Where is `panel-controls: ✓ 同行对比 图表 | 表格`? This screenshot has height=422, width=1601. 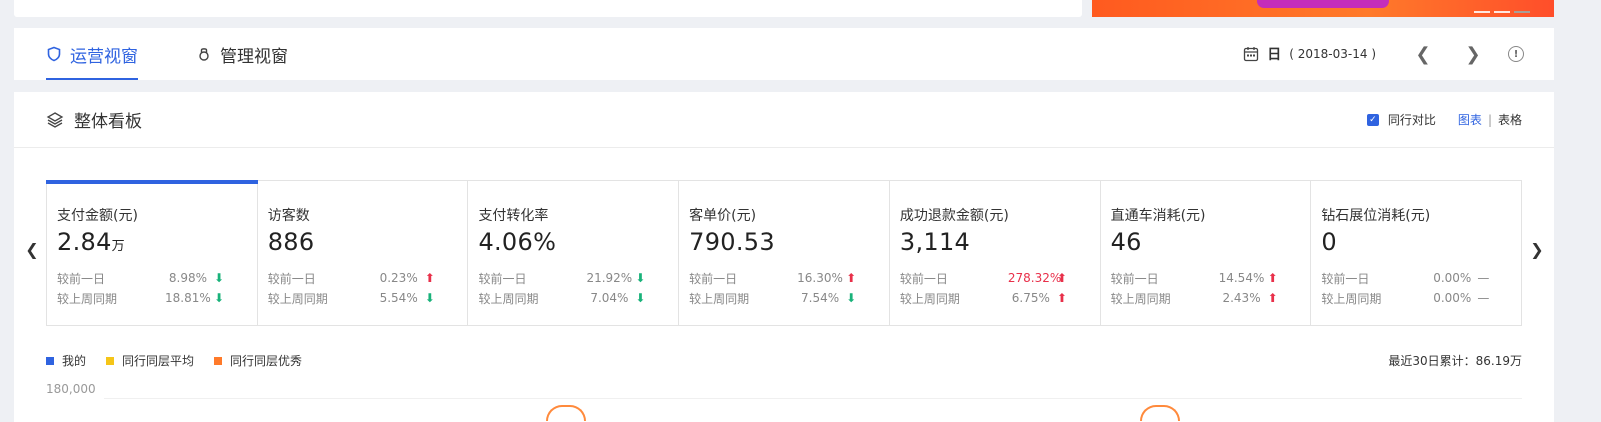
panel-controls: ✓ 同行对比 图表 | 表格 is located at coordinates (1444, 119).